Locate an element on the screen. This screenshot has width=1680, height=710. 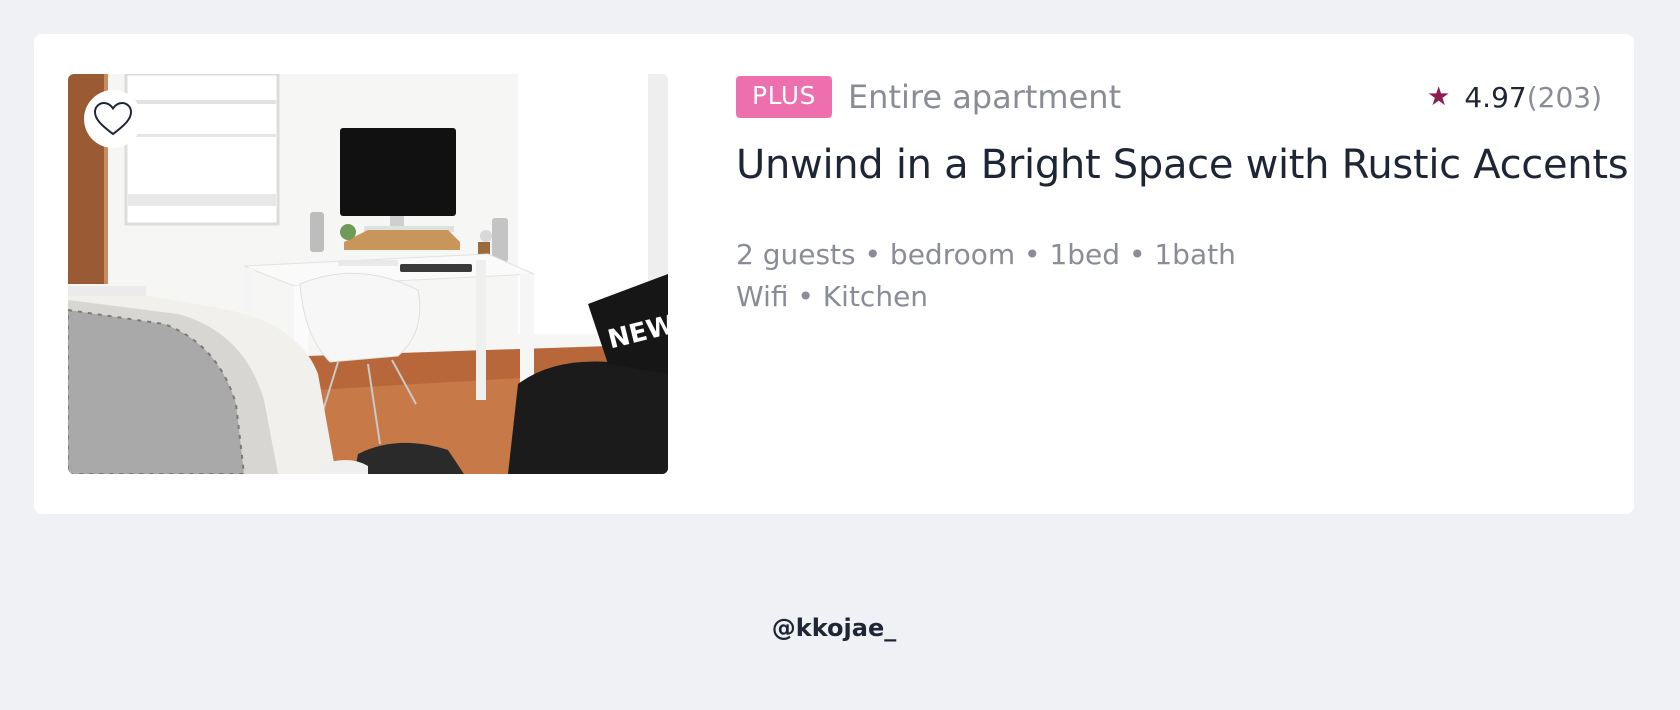
heart-icon is located at coordinates (113, 118).